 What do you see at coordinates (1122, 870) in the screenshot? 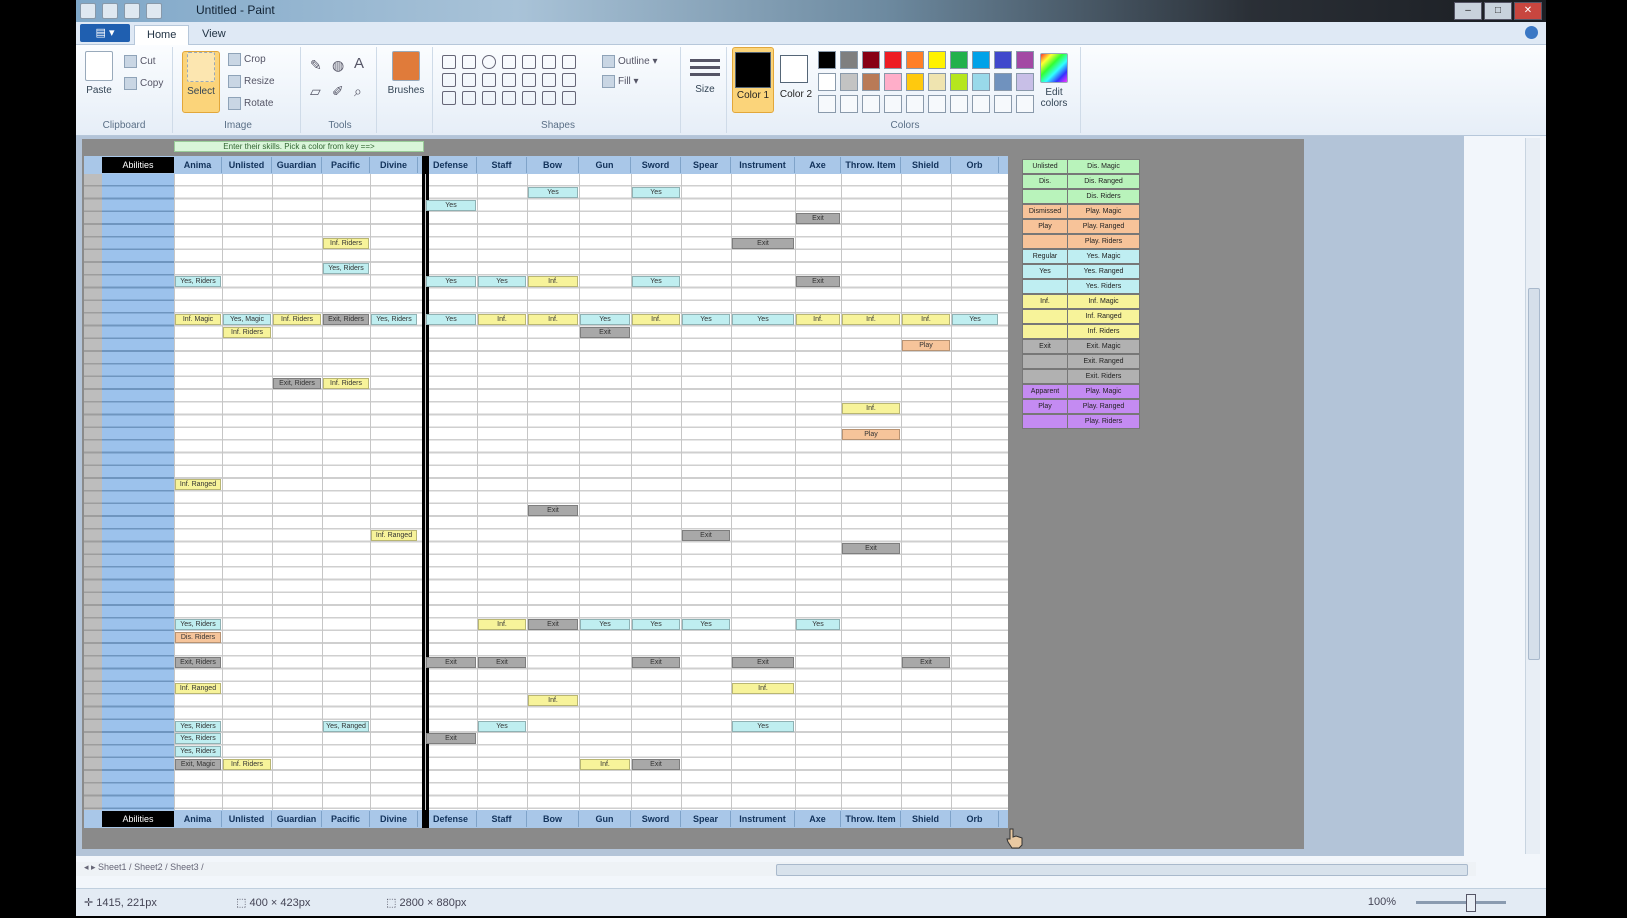
I see `horizontal-scroll-thumb` at bounding box center [1122, 870].